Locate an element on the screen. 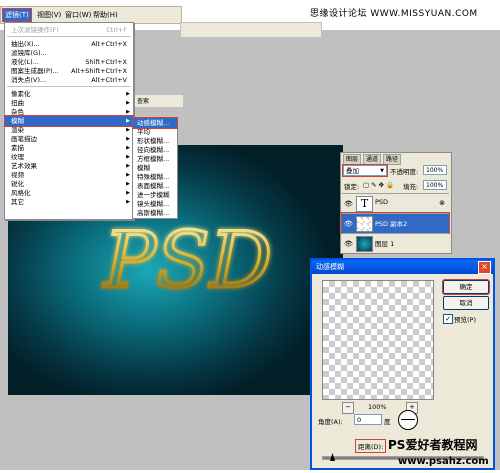  fill-label: 填充: is located at coordinates (411, 187).